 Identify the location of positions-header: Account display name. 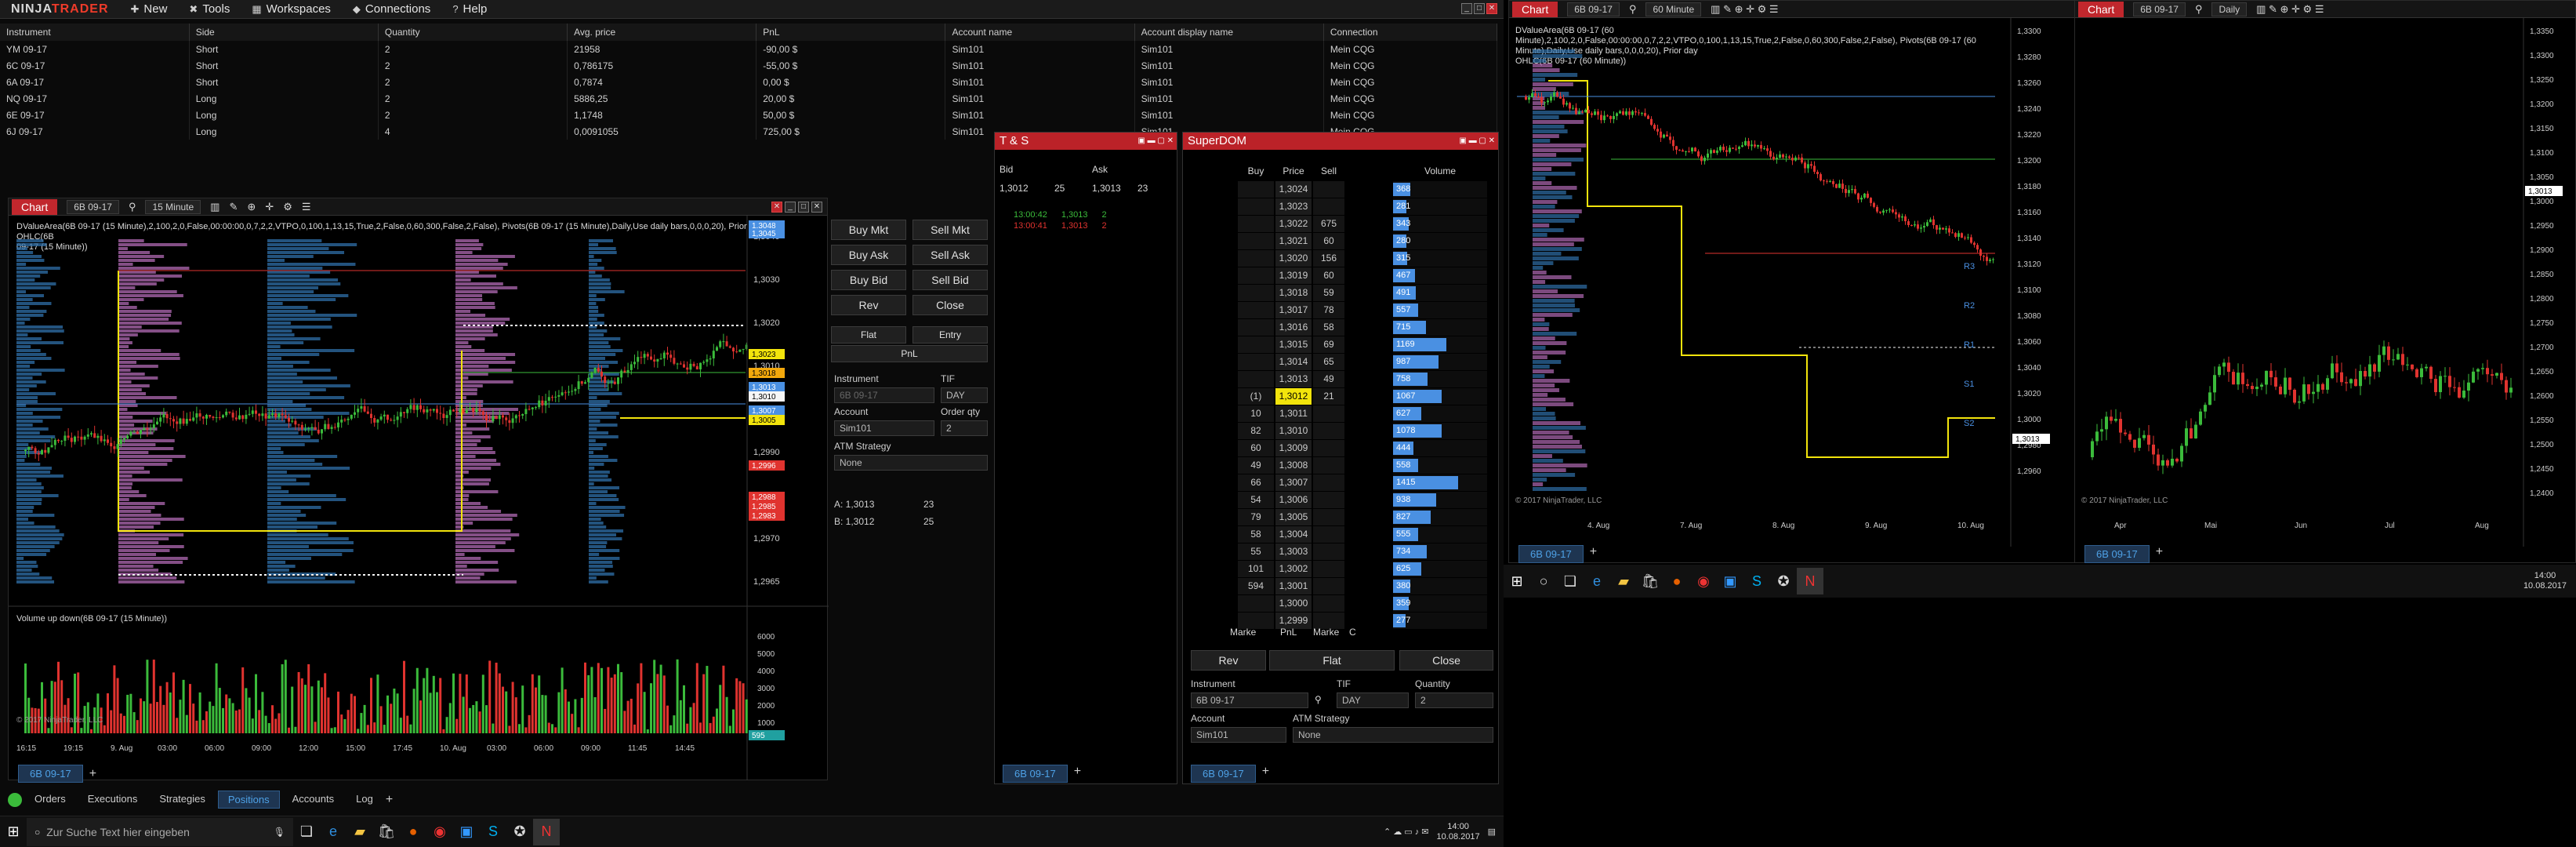
(1229, 32).